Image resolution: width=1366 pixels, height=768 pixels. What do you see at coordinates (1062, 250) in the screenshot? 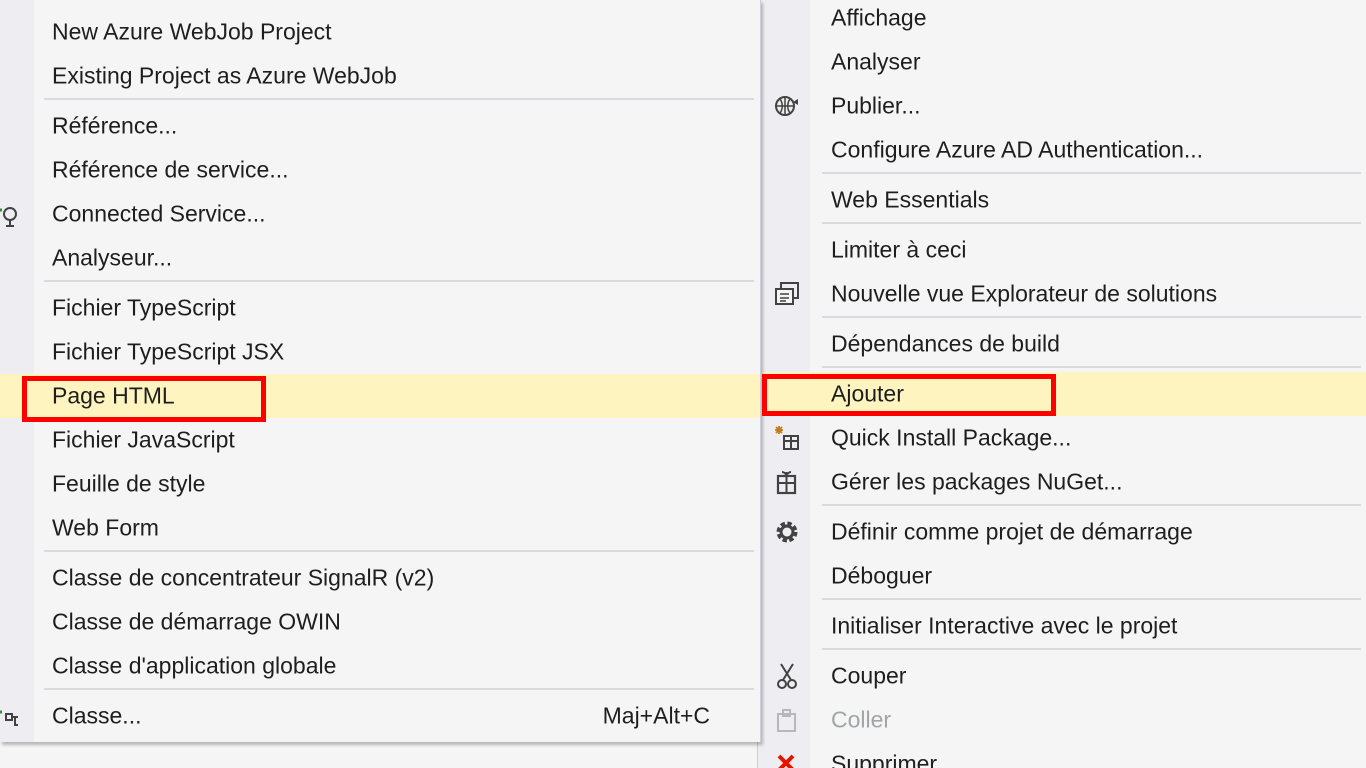
I see `menu-item-scope-to-this: Limiter à ceci` at bounding box center [1062, 250].